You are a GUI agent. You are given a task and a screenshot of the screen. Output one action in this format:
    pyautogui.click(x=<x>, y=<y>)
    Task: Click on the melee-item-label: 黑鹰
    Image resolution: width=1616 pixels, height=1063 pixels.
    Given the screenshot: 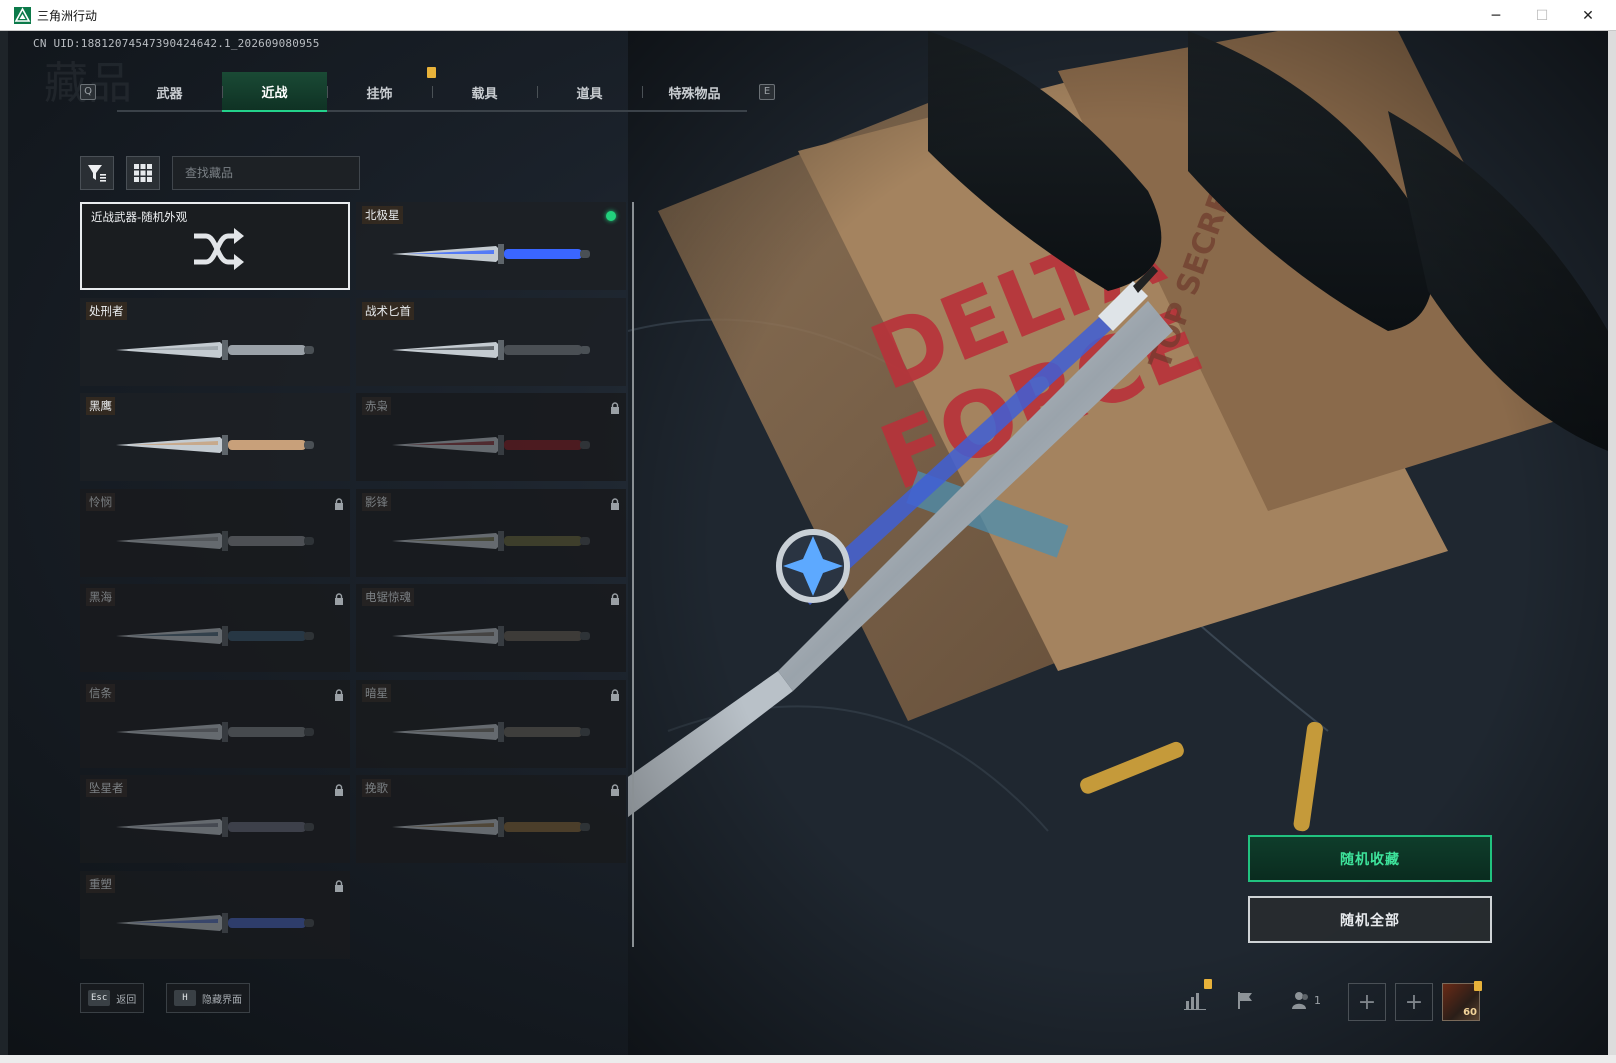 What is the action you would take?
    pyautogui.click(x=100, y=406)
    